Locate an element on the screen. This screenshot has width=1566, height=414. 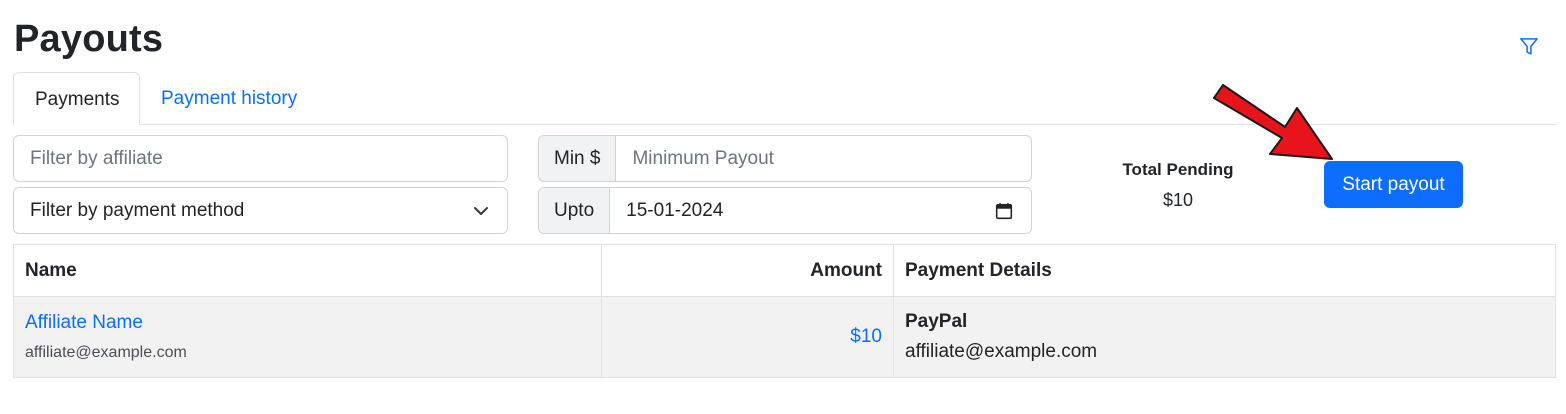
min-payout-group: Min $ is located at coordinates (785, 158).